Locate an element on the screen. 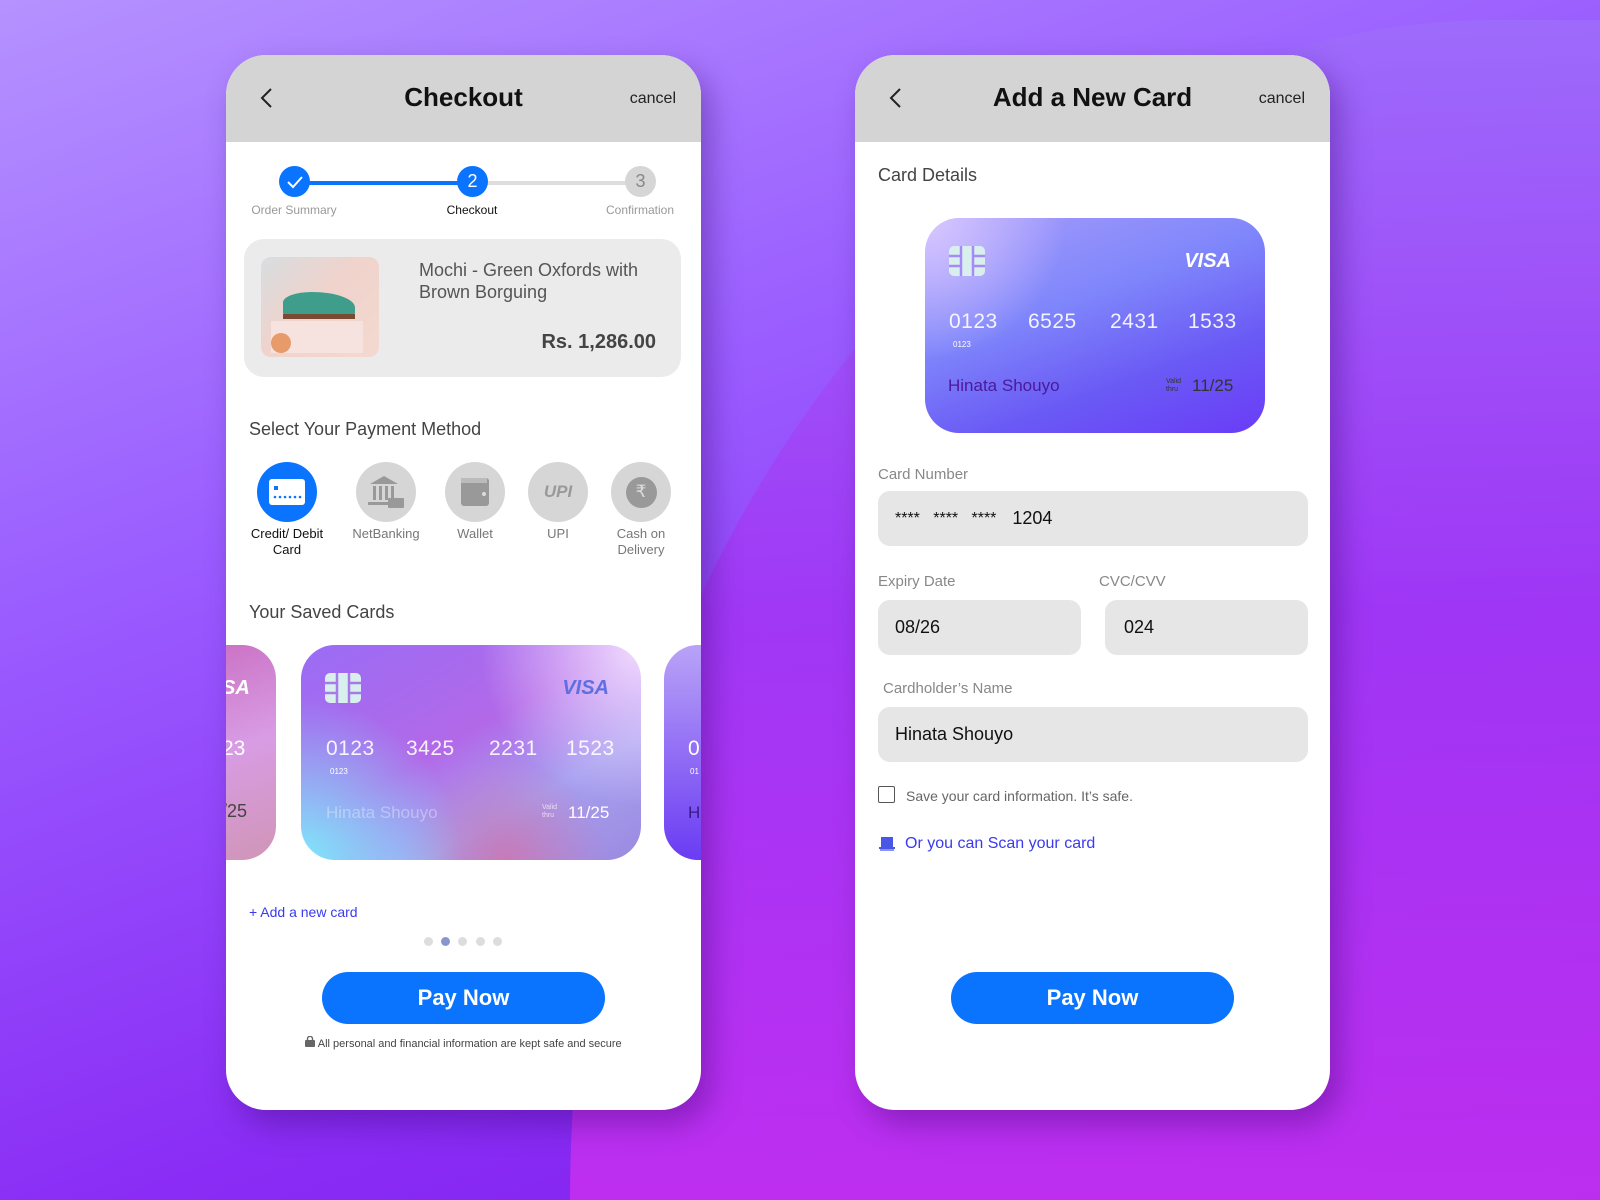  expiry-input: 08/26 is located at coordinates (979, 627).